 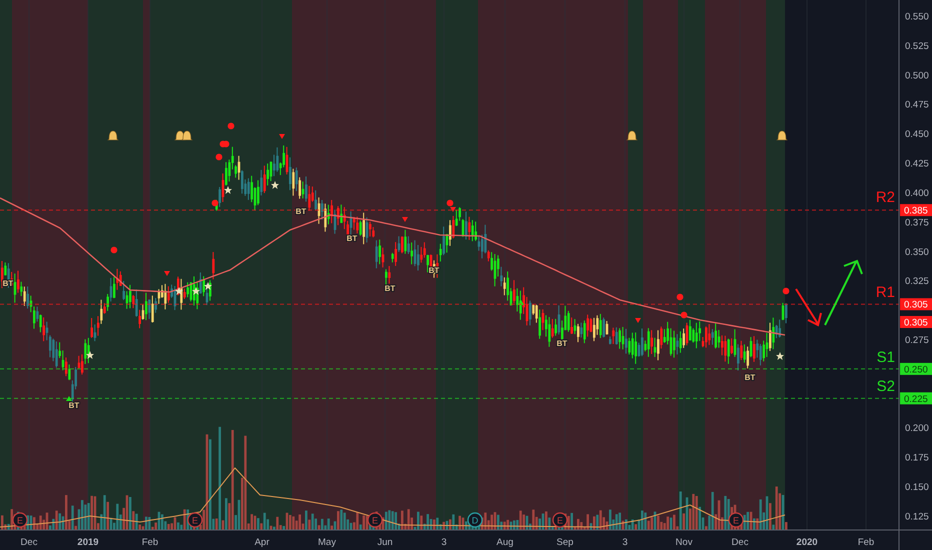 What do you see at coordinates (475, 520) in the screenshot?
I see `event-marker: D` at bounding box center [475, 520].